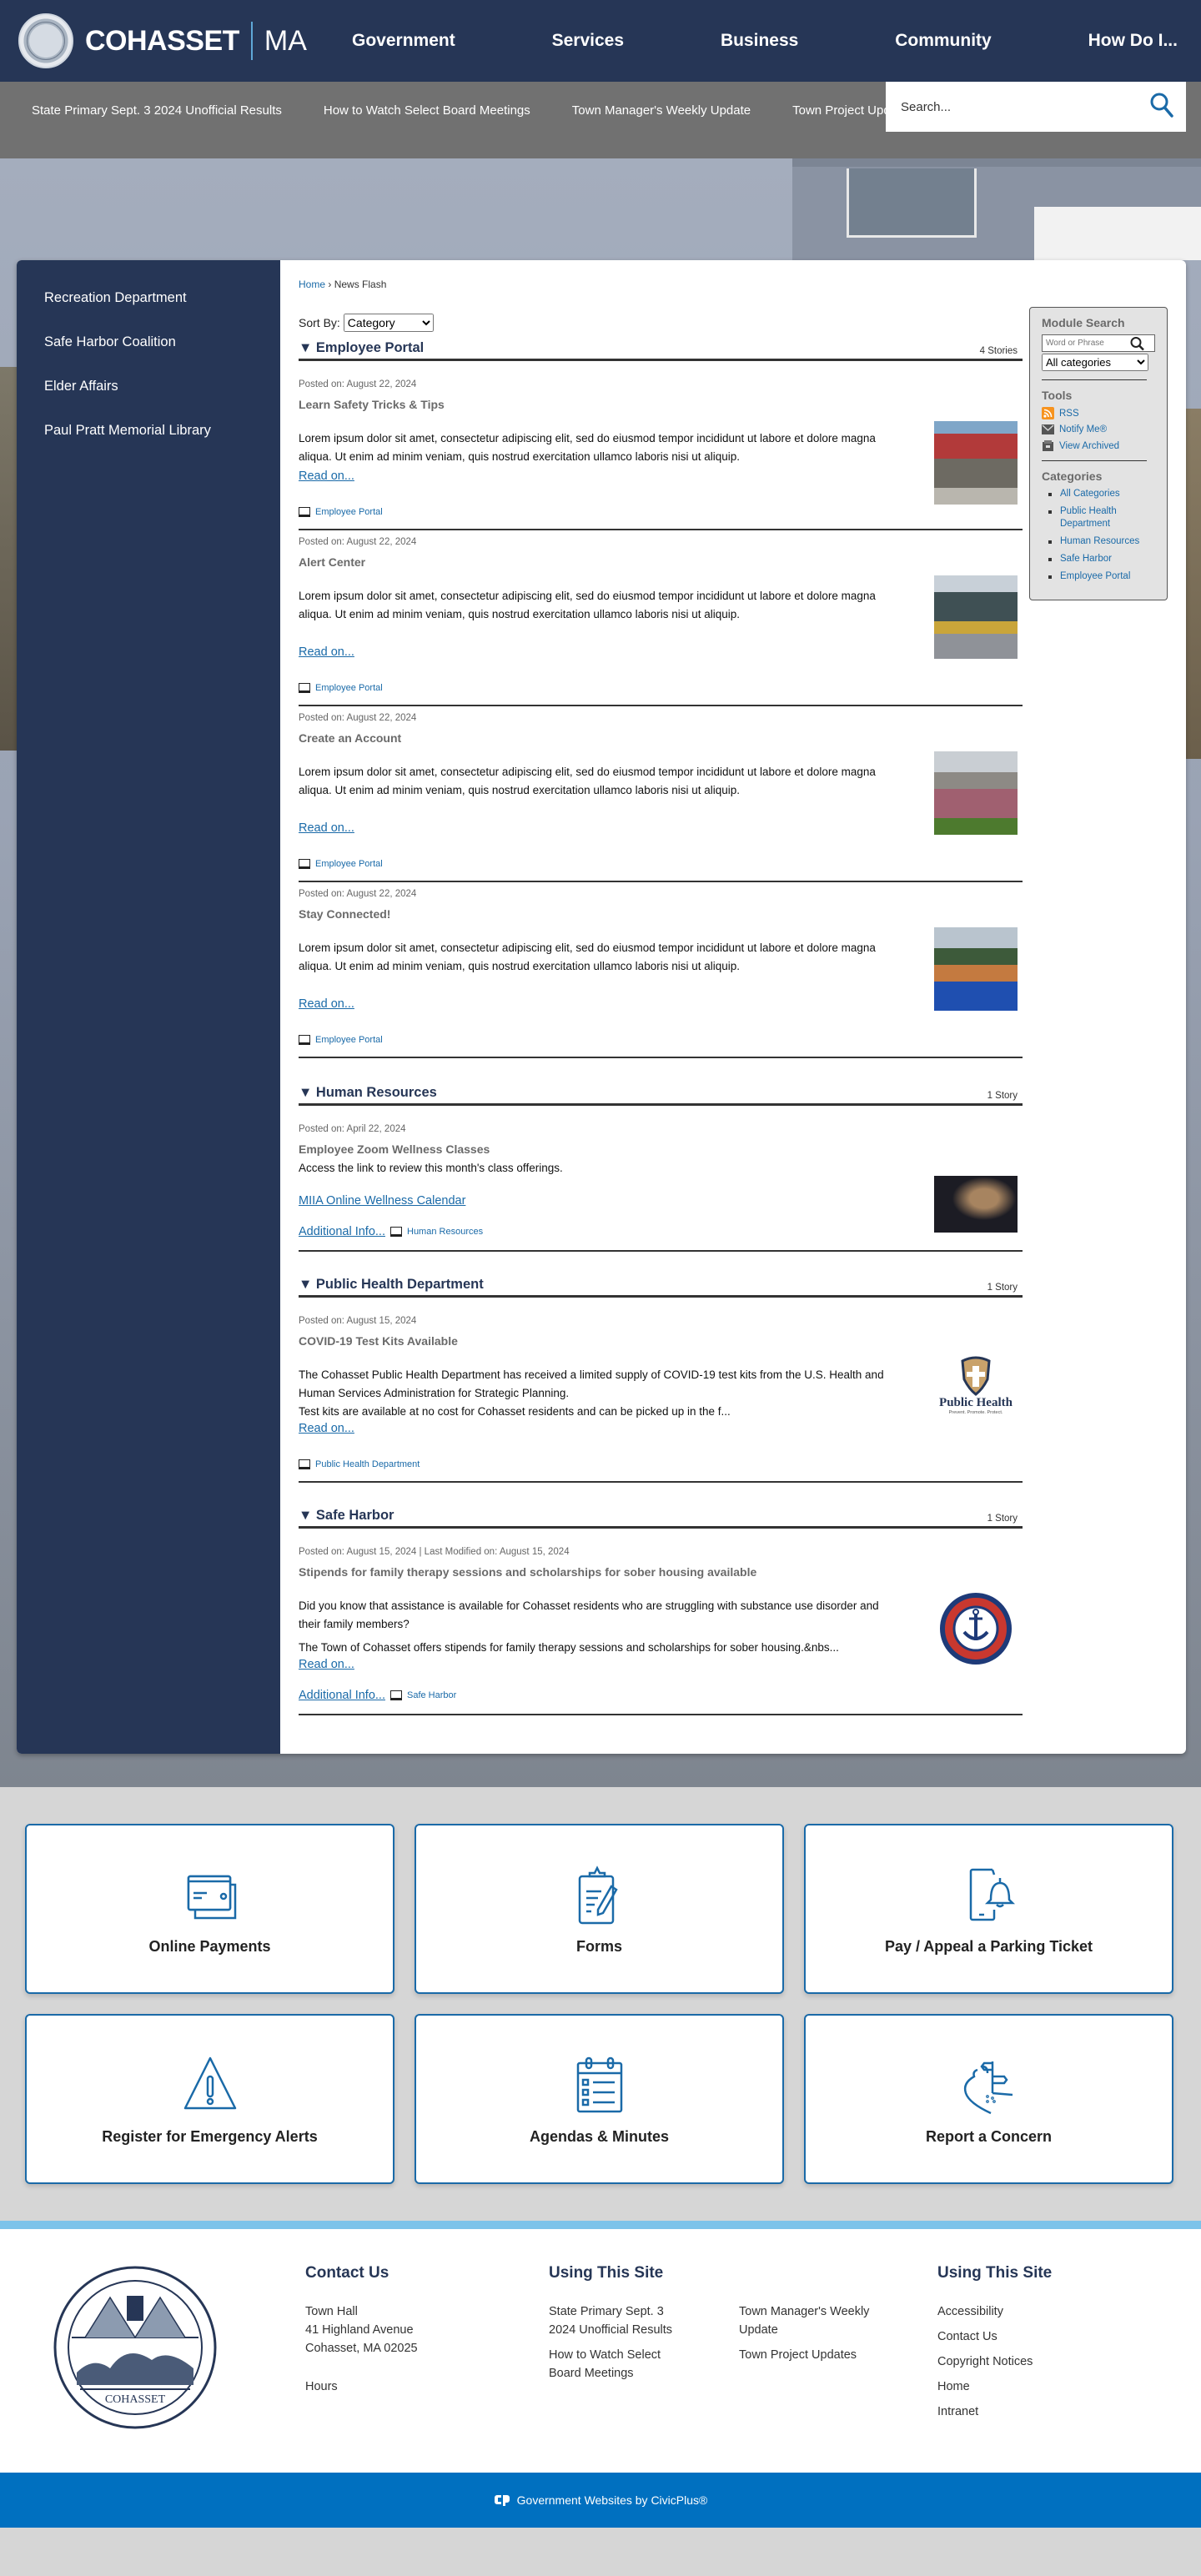  Describe the element at coordinates (662, 110) in the screenshot. I see `quick-link: Town Manager's Weekly Update` at that location.